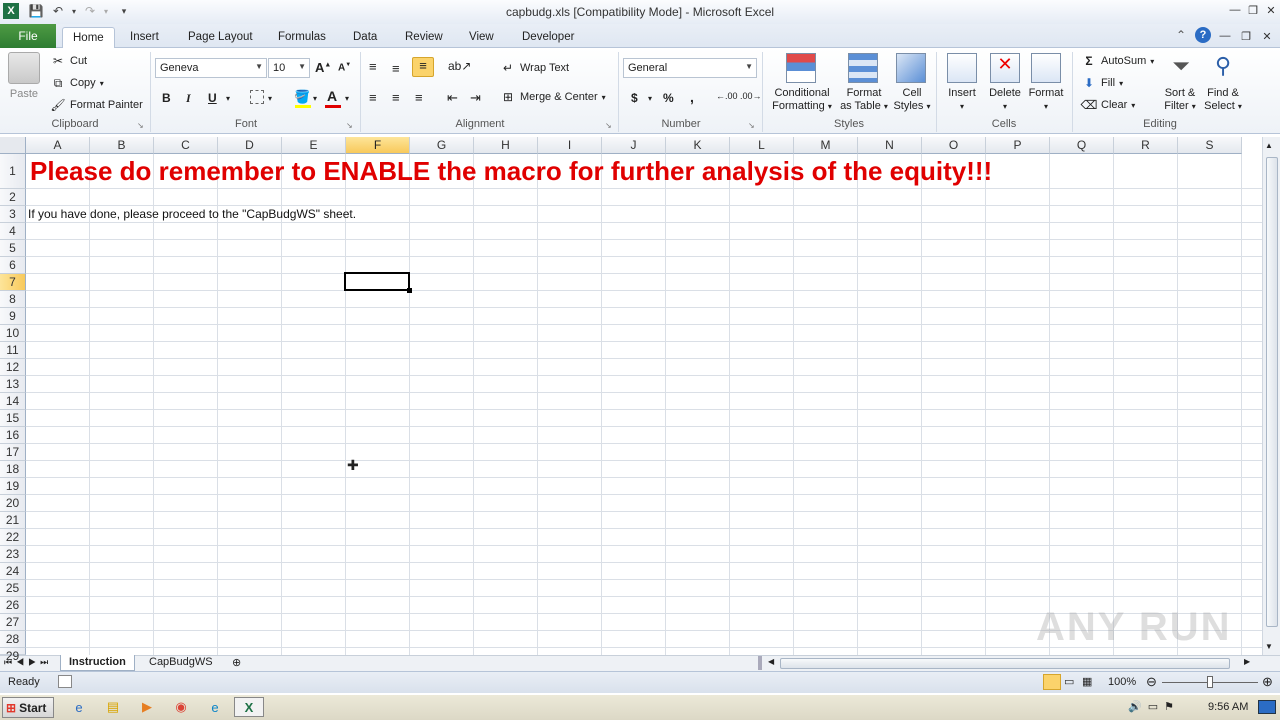 This screenshot has width=1280, height=720. I want to click on column-header-q: Q, so click(1082, 145).